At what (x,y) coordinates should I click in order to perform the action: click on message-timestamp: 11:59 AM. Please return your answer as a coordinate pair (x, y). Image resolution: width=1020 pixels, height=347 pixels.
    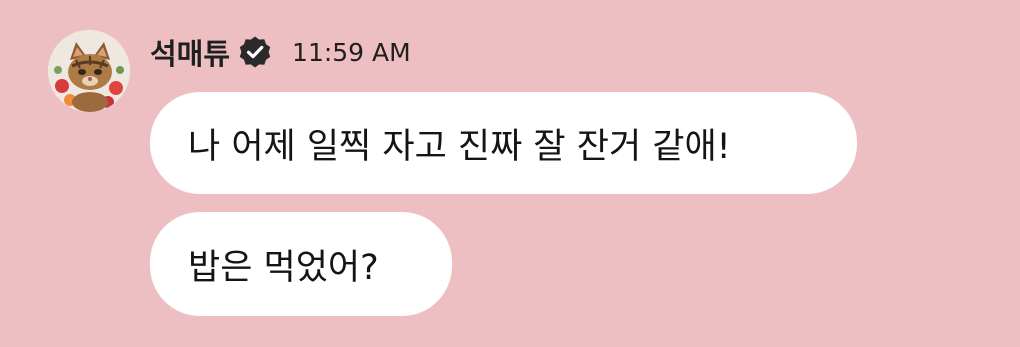
    Looking at the image, I should click on (351, 52).